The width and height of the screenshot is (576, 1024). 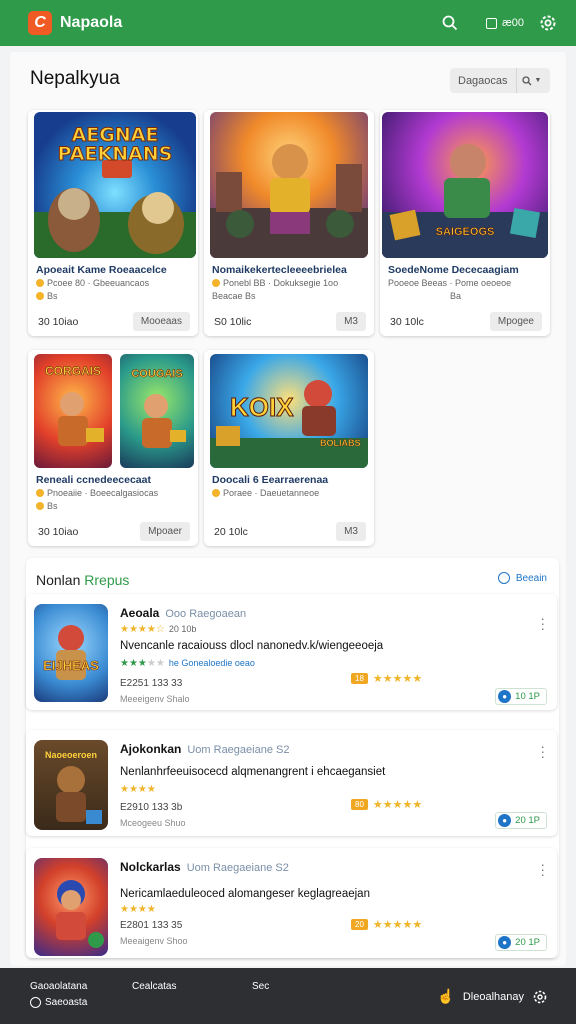 What do you see at coordinates (233, 322) in the screenshot?
I see `game-price: S0 10lic` at bounding box center [233, 322].